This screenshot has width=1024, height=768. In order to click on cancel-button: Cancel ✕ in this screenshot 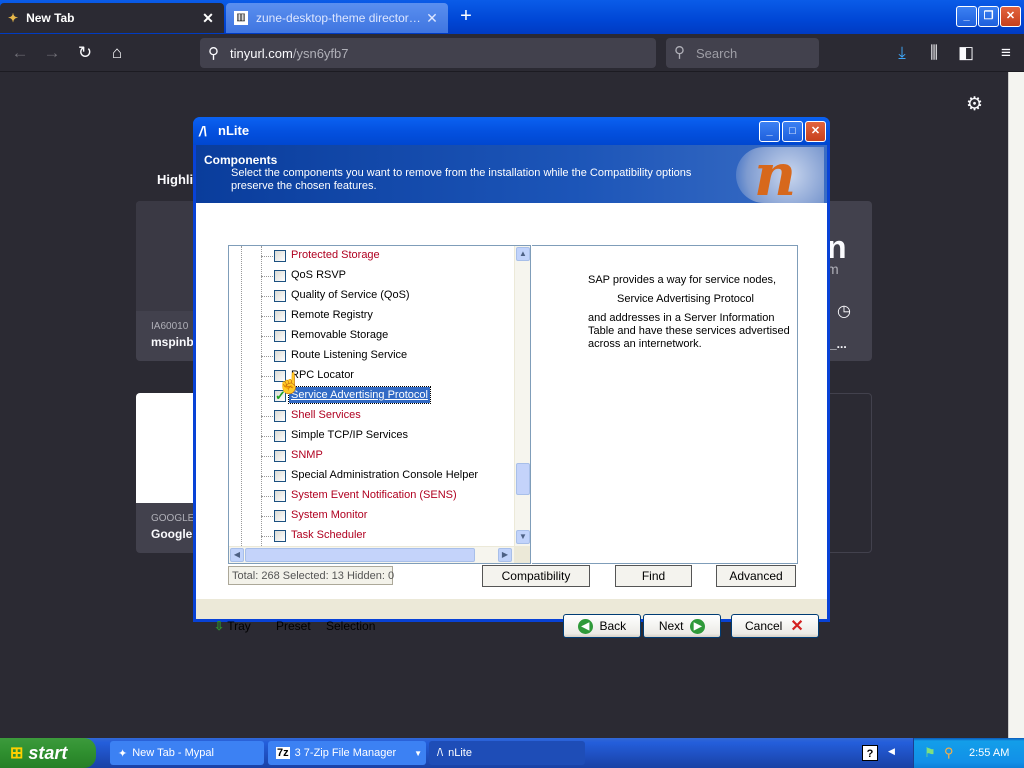, I will do `click(775, 626)`.